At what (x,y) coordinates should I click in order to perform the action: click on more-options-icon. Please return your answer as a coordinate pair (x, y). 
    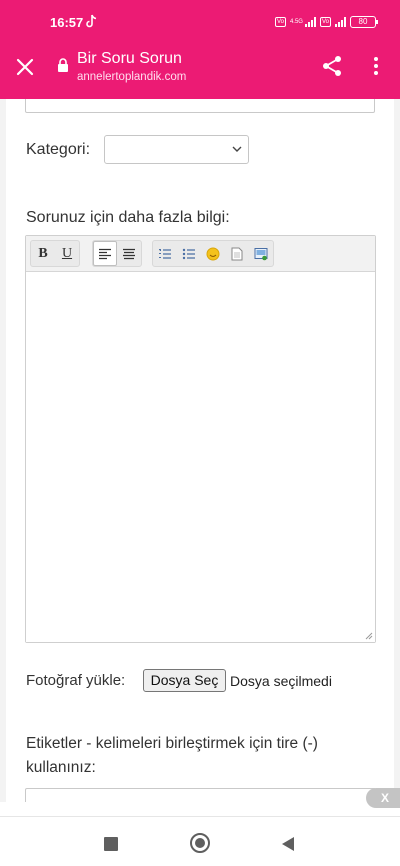
    Looking at the image, I should click on (376, 66).